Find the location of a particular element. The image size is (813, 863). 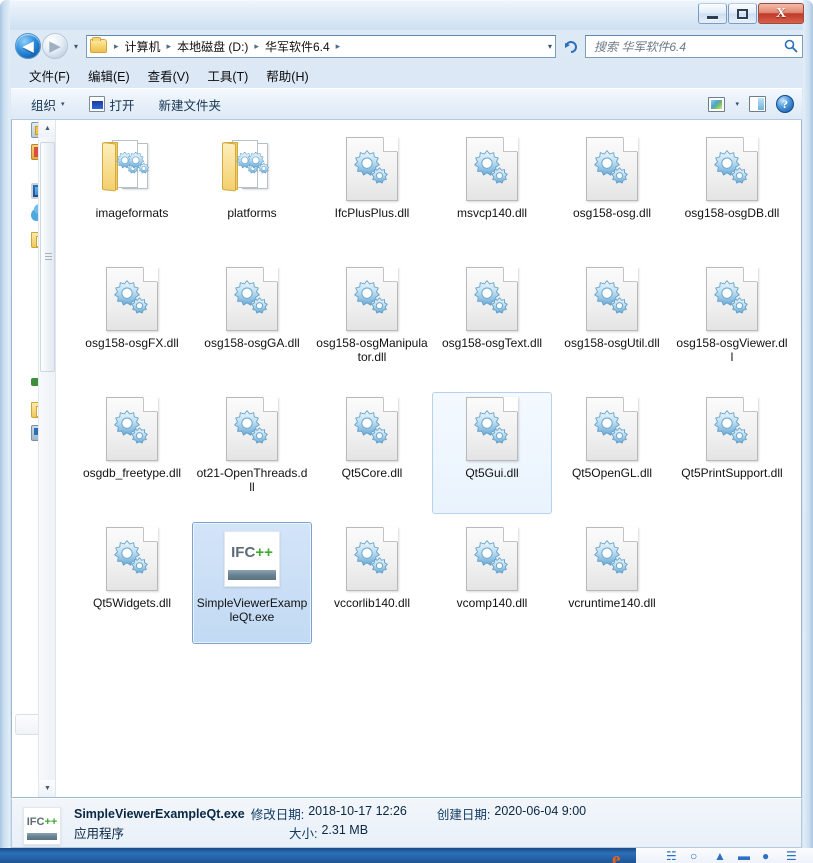

breadcrumb-current-folder: 华军软件6.4 is located at coordinates (297, 46).